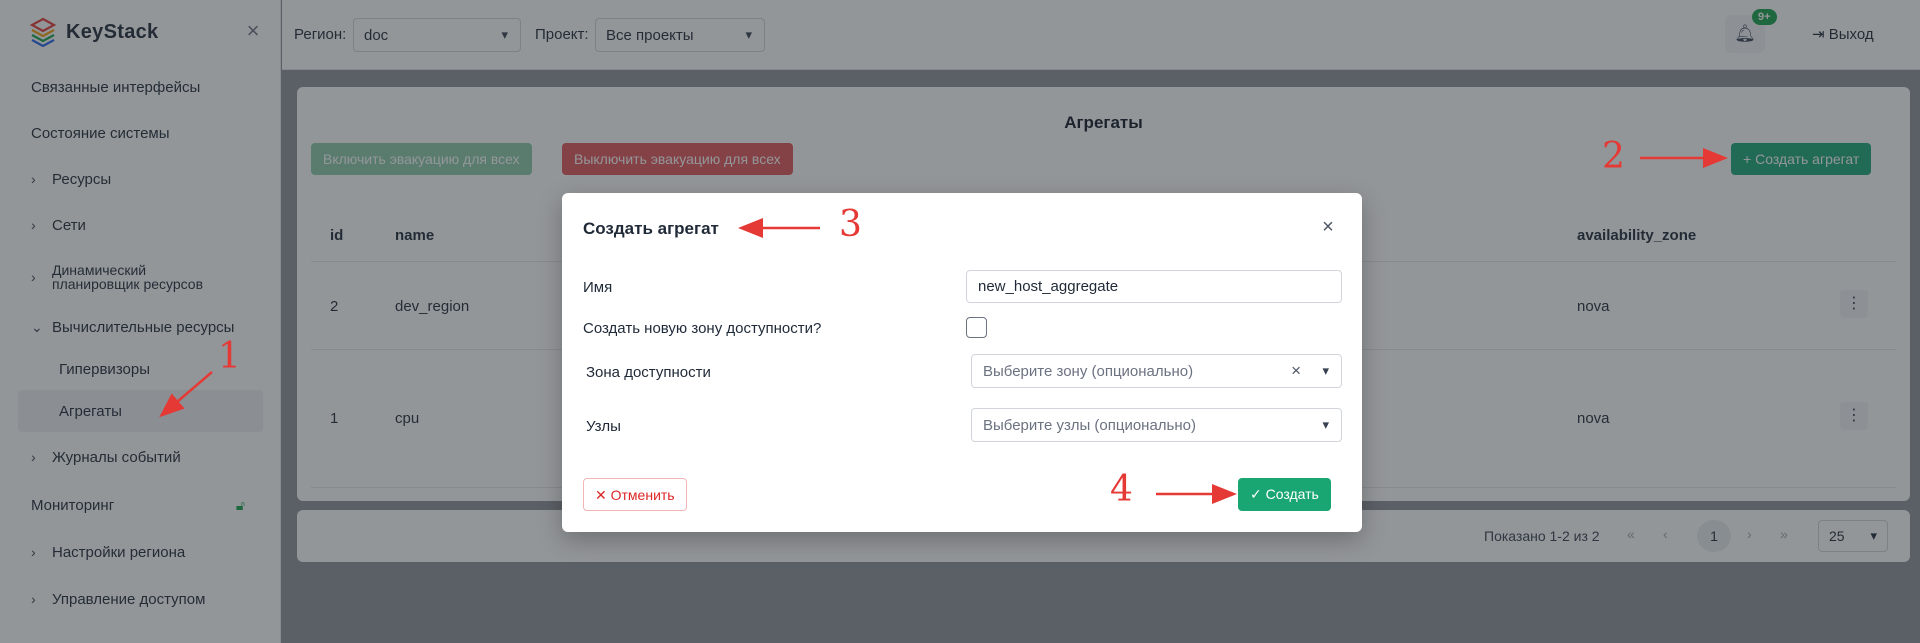 This screenshot has width=1920, height=643. I want to click on annotation-number-2: 2, so click(1613, 156).